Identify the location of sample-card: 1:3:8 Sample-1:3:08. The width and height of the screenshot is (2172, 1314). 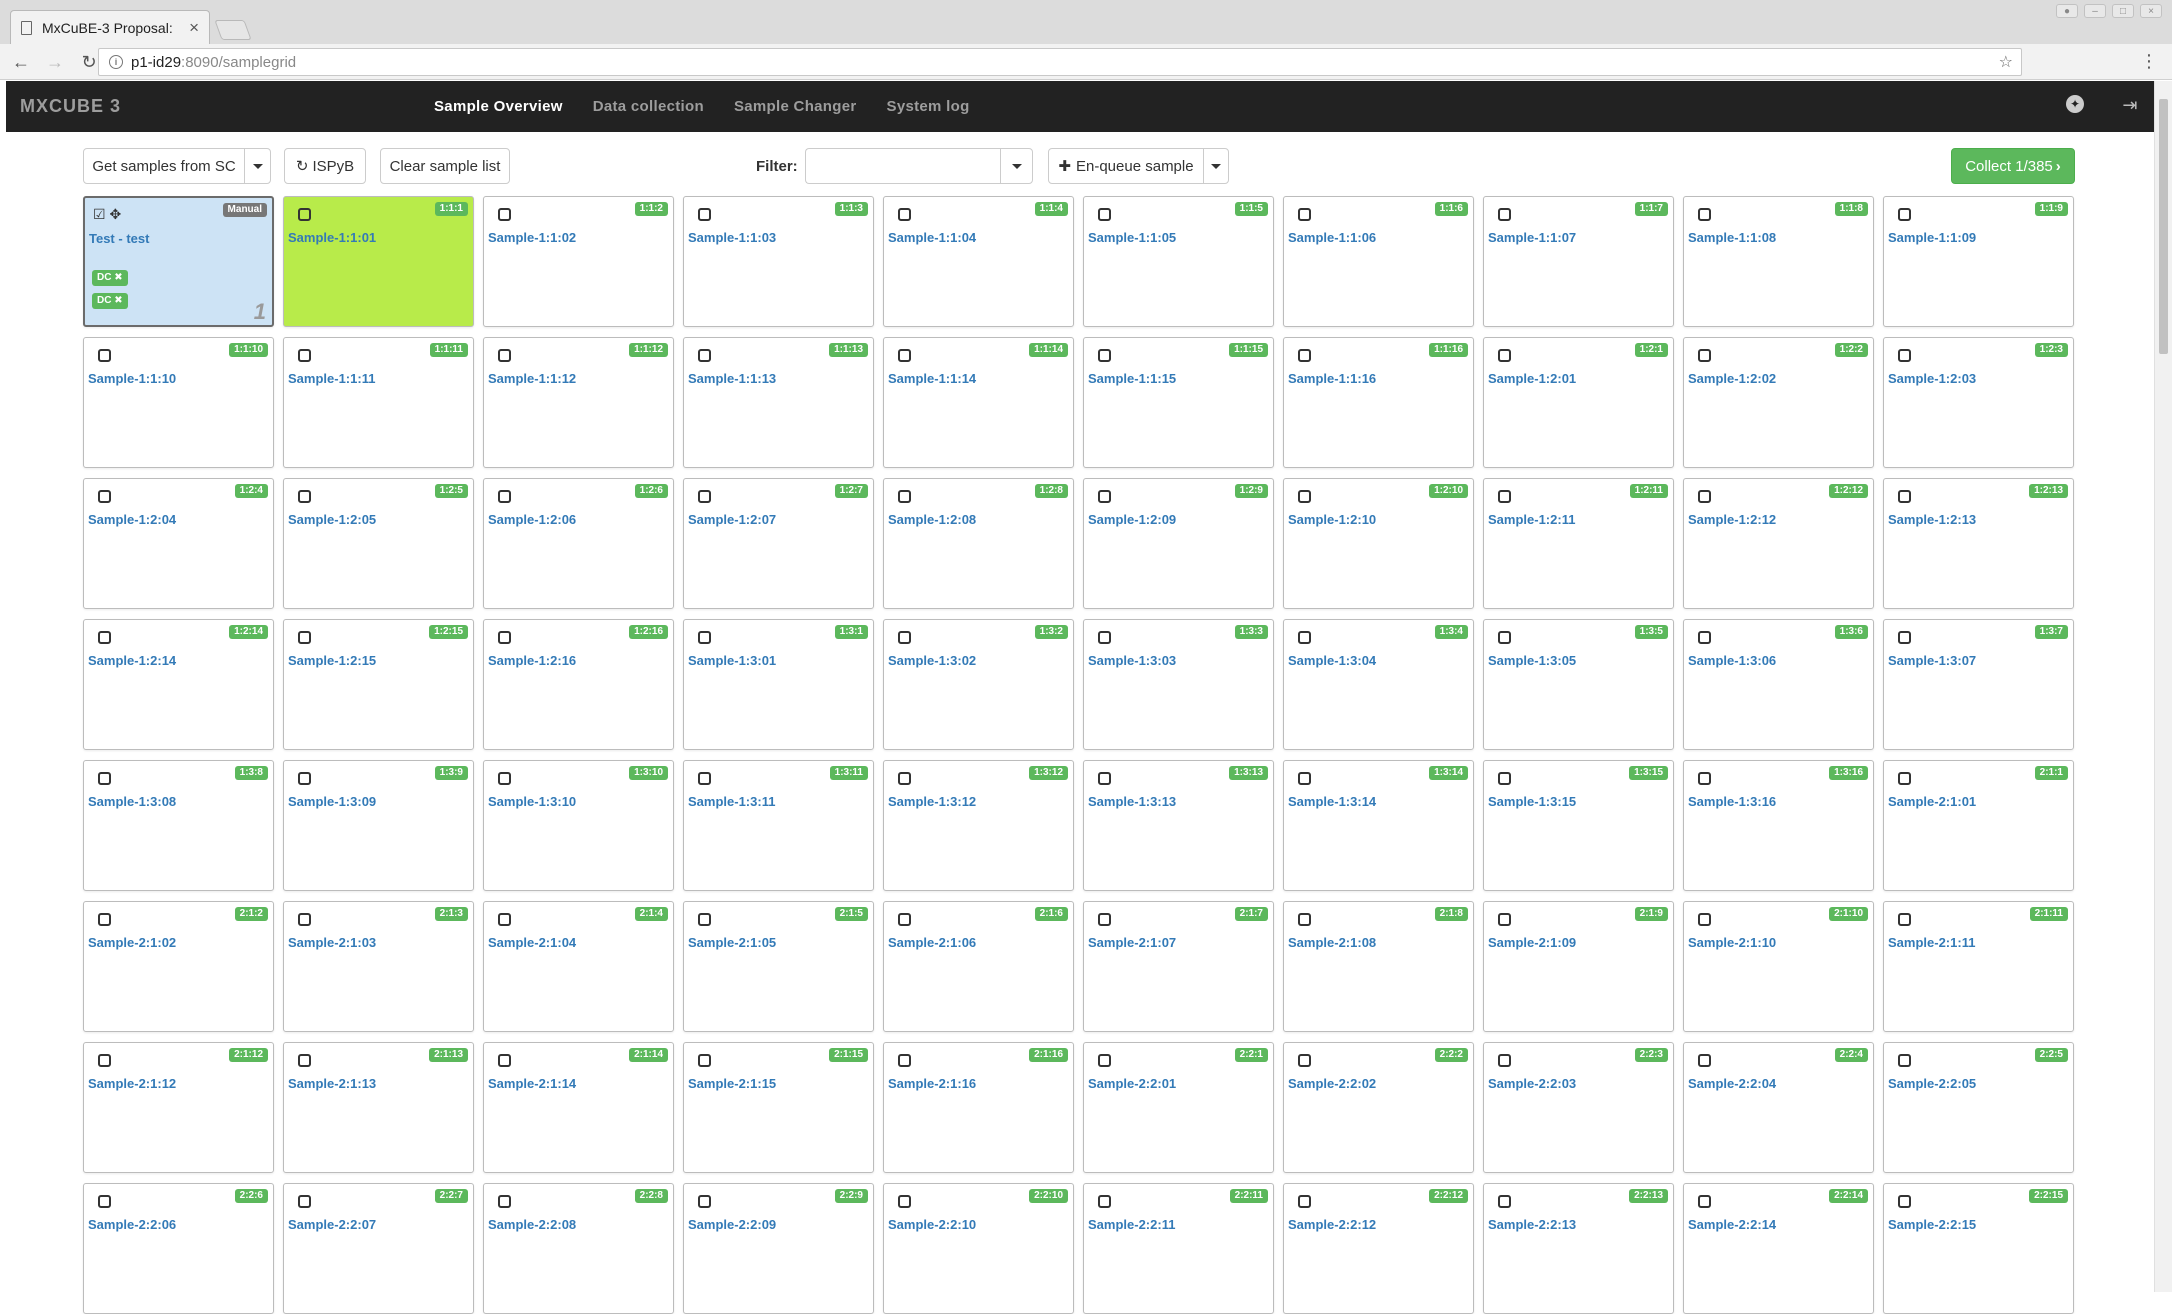
(178, 825).